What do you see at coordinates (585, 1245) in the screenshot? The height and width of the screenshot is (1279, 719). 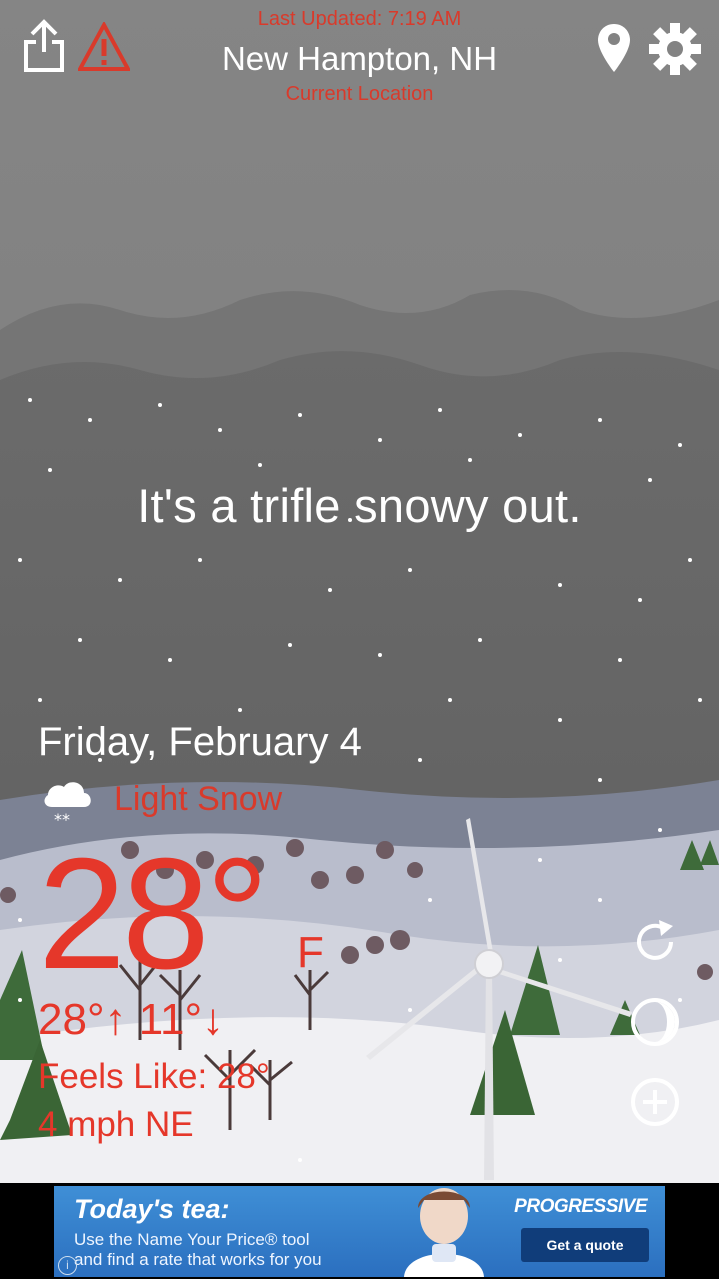 I see `ad-cta-button: Get a quote` at bounding box center [585, 1245].